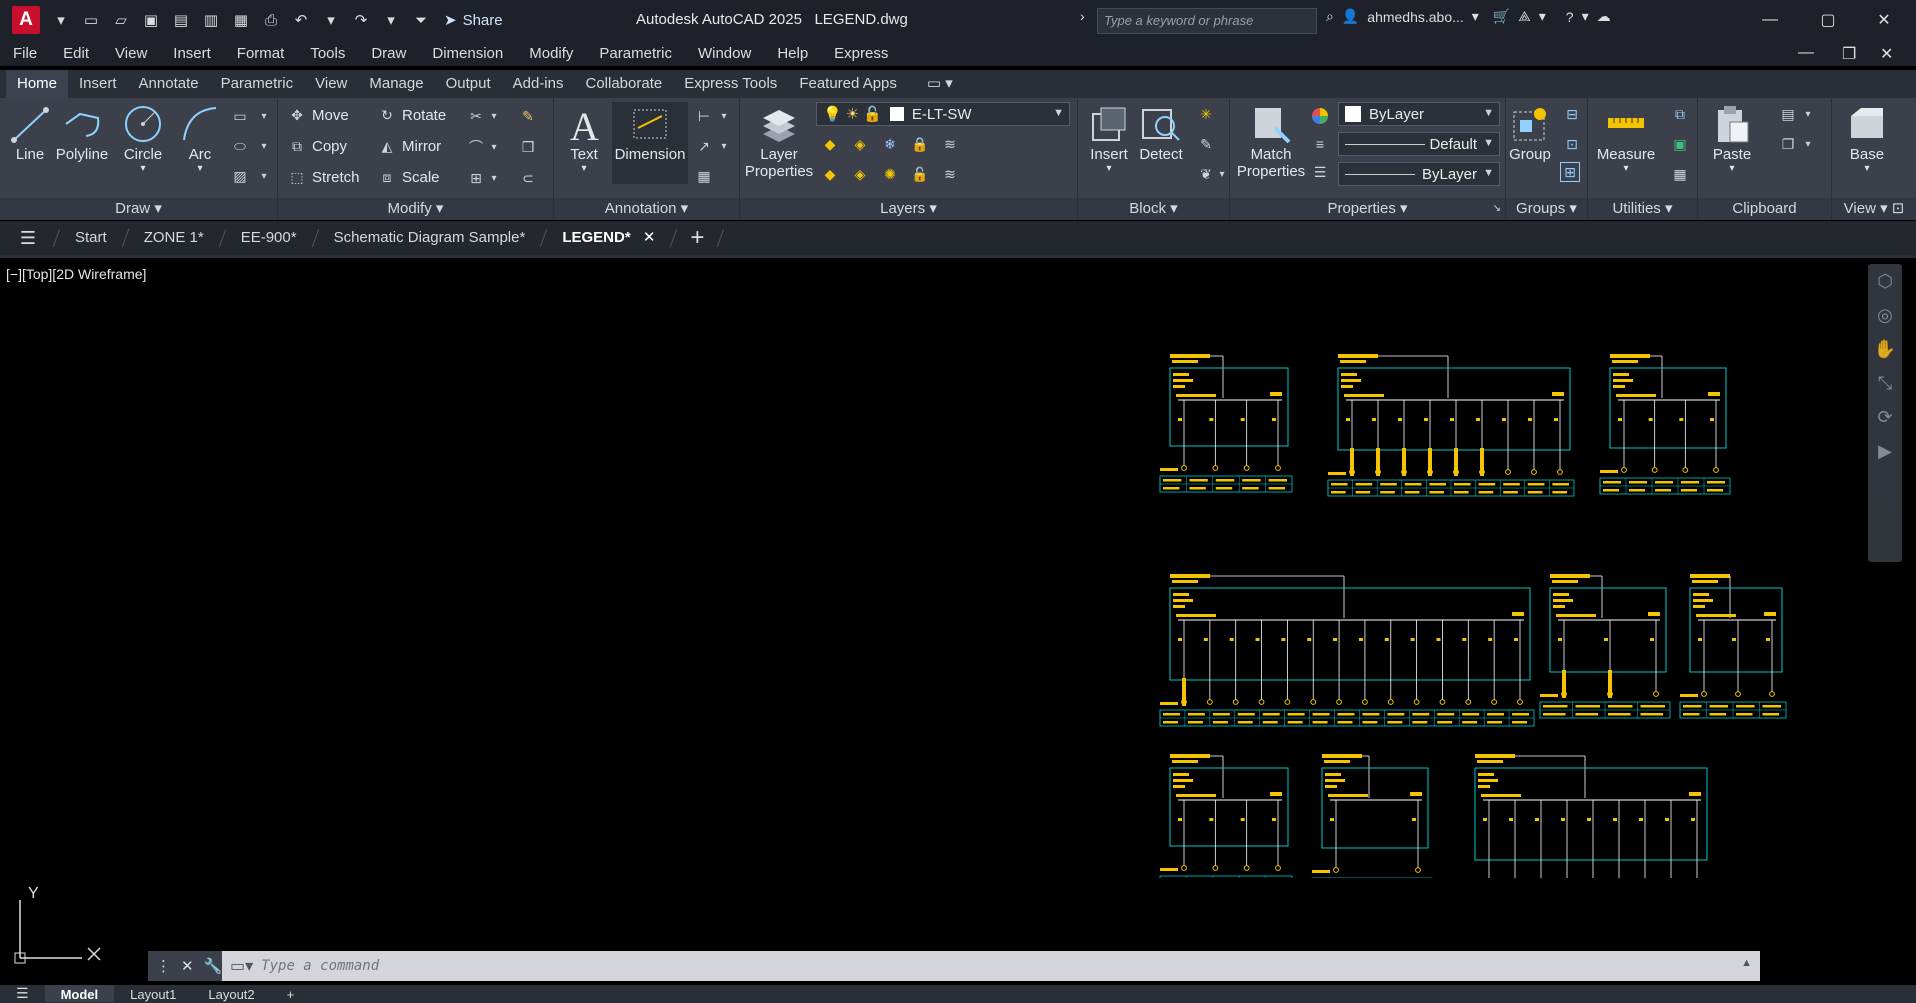  I want to click on menu-express: Express, so click(861, 53).